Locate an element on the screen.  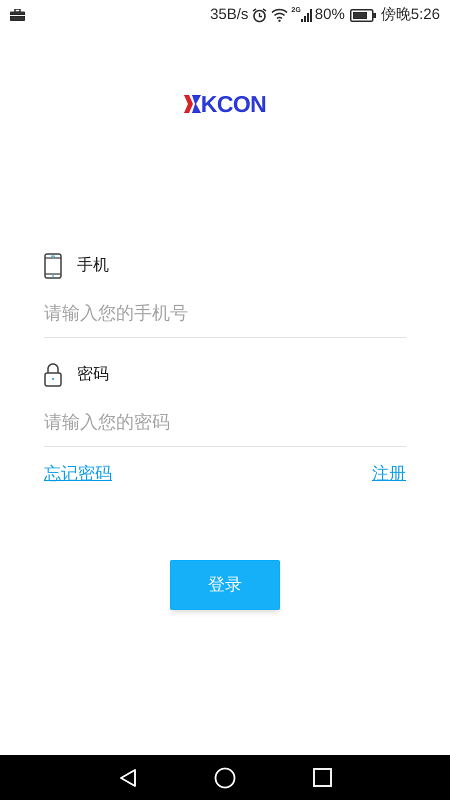
home-icon is located at coordinates (225, 777).